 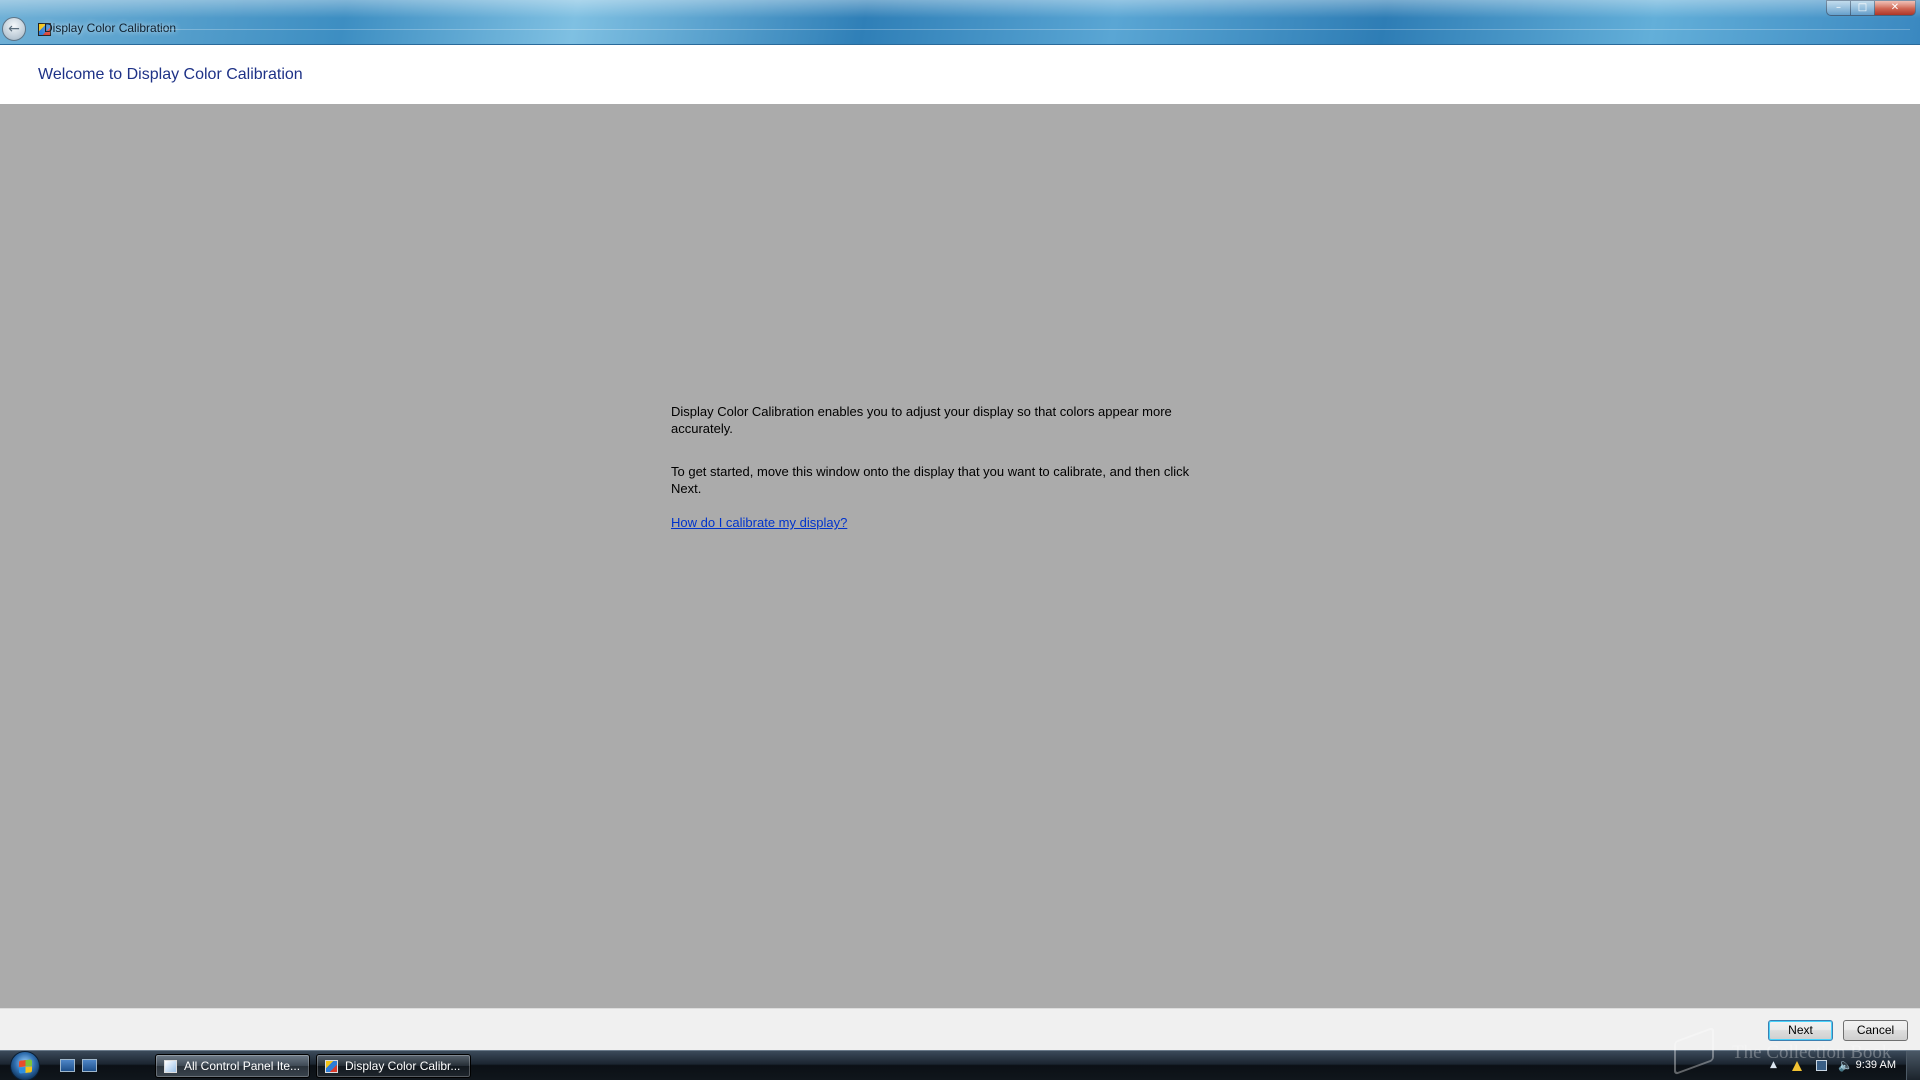 I want to click on address-bar-ghost, so click(x=1035, y=35).